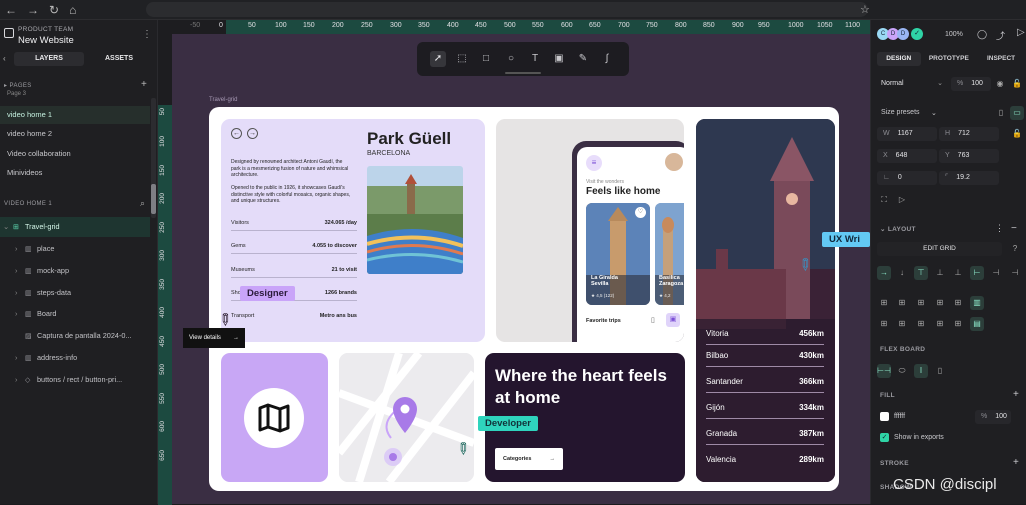 This screenshot has width=1026, height=505. Describe the element at coordinates (1021, 32) in the screenshot. I see `play-icon: ▷` at that location.